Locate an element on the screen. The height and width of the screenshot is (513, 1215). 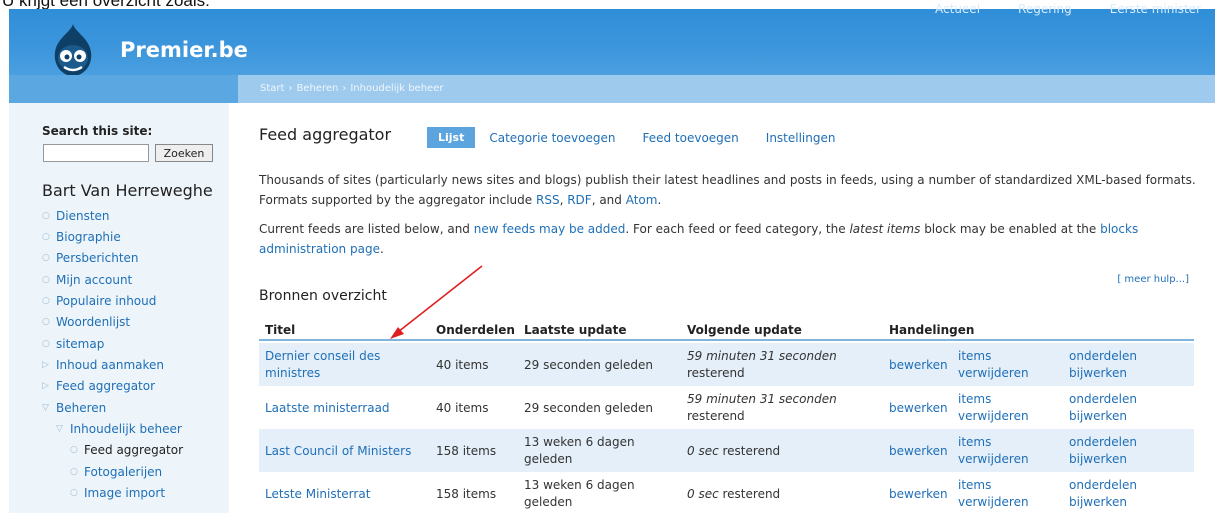
feed-title-link: Dernier conseil des ministres is located at coordinates (340, 365).